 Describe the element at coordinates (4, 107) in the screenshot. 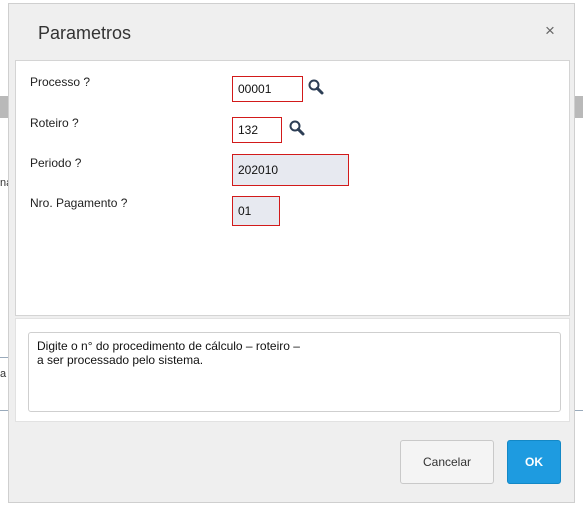

I see `background-toolbar-left` at that location.